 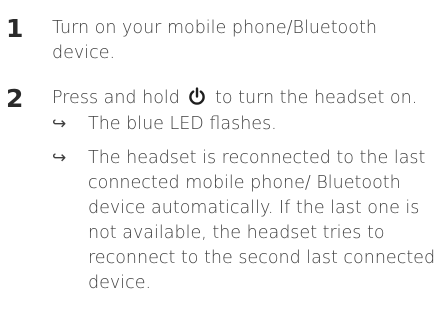 I want to click on step-number: 1, so click(x=15, y=28).